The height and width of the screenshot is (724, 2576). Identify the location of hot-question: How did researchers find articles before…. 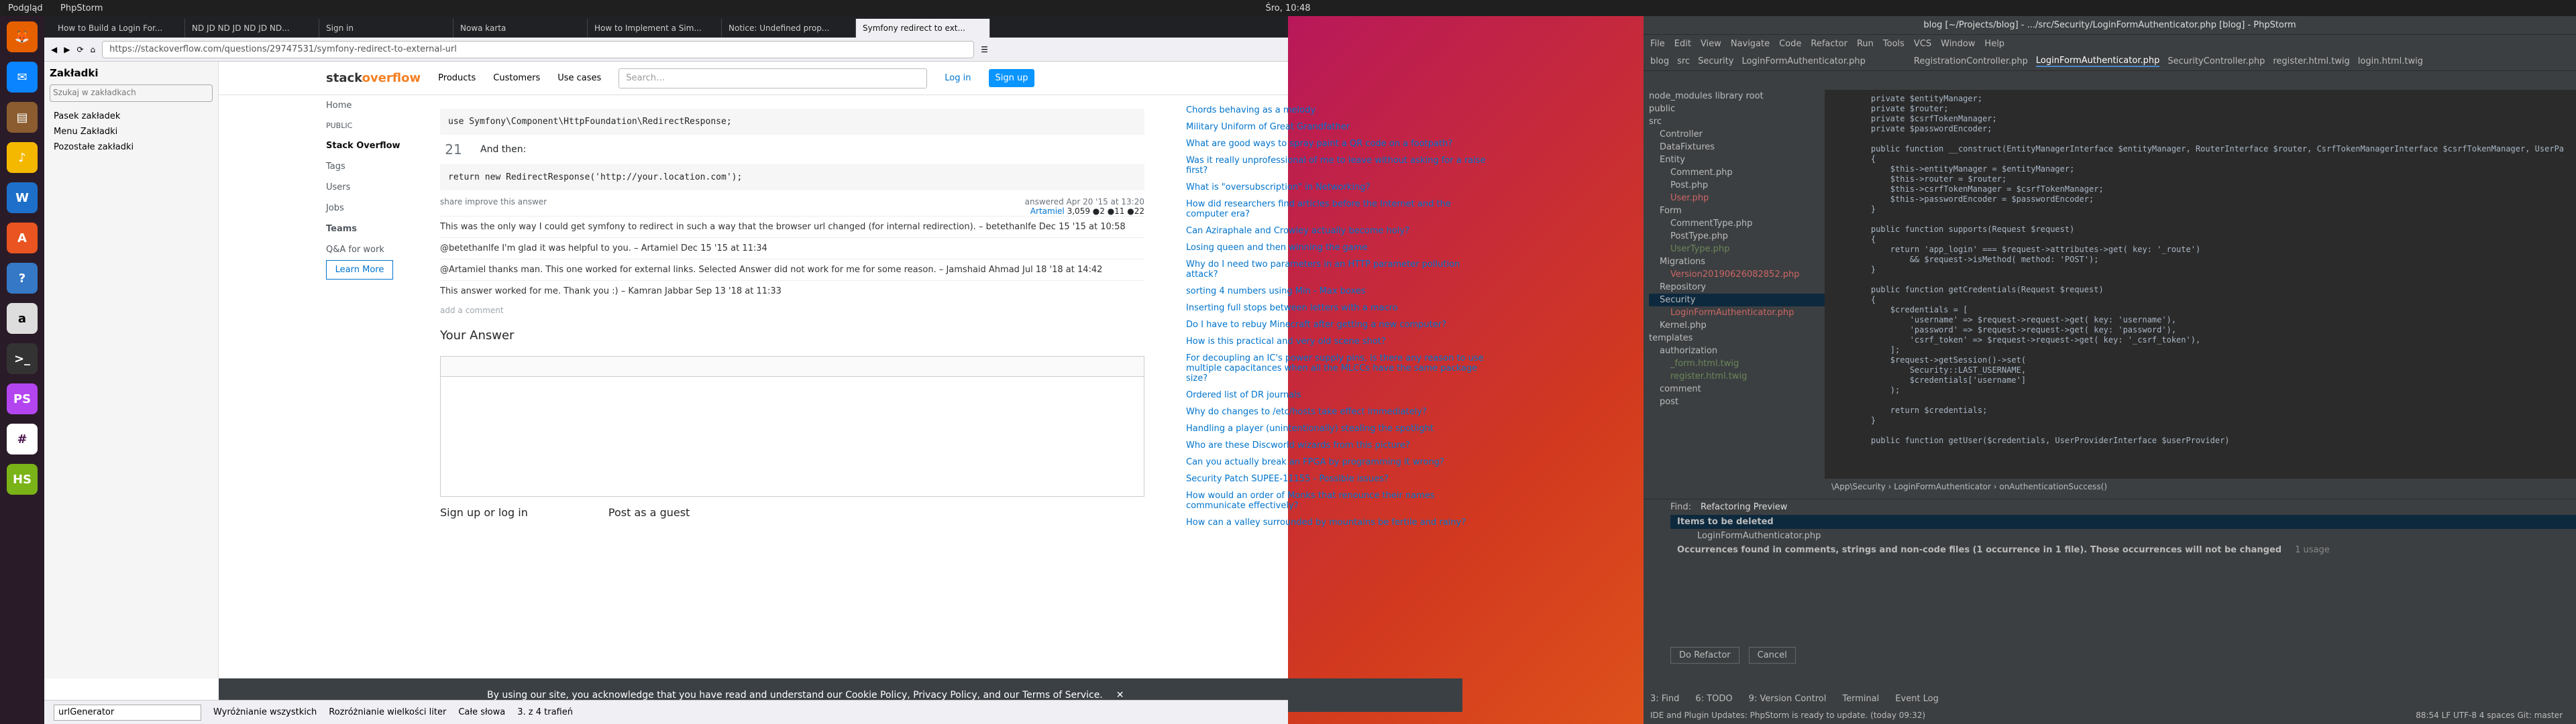
(1332, 209).